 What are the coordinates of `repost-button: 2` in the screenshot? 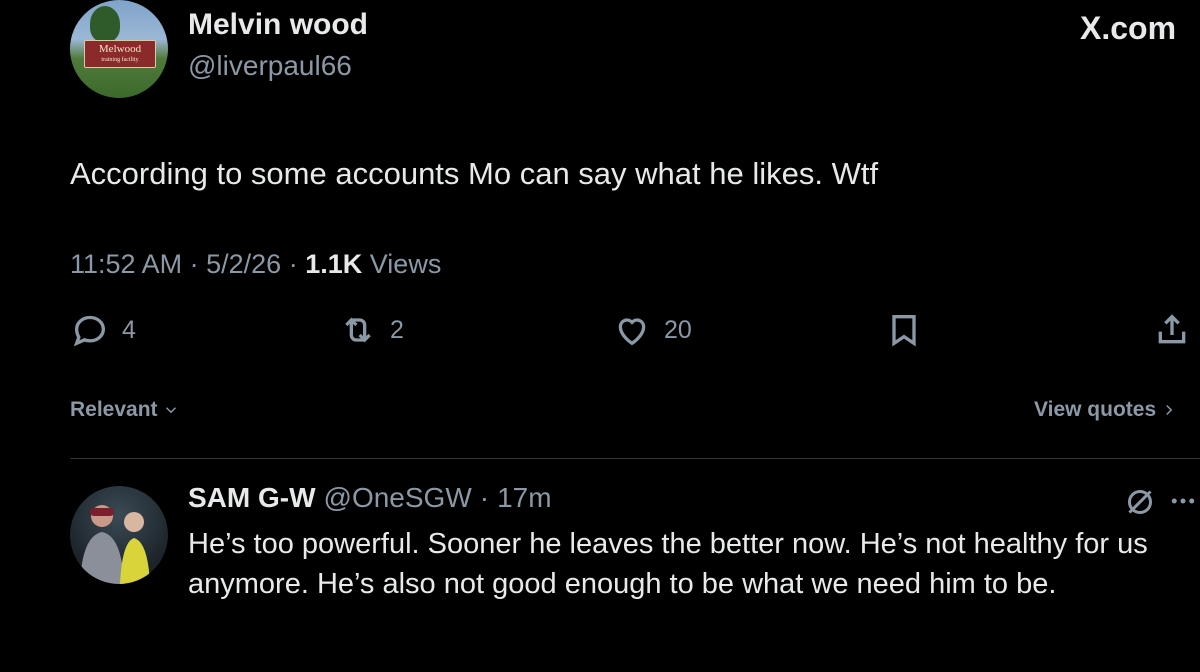 It's located at (371, 330).